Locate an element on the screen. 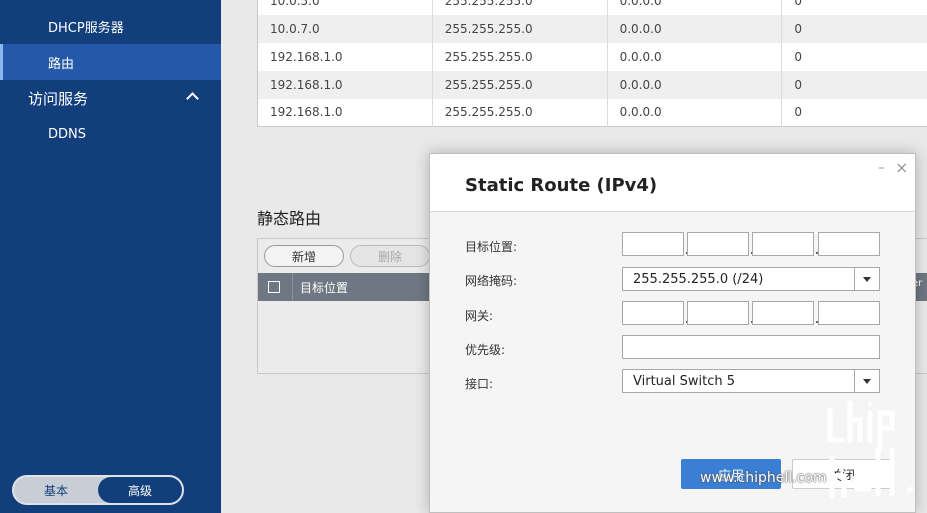 This screenshot has height=513, width=927. sidebar-item-label: 路由 is located at coordinates (61, 64).